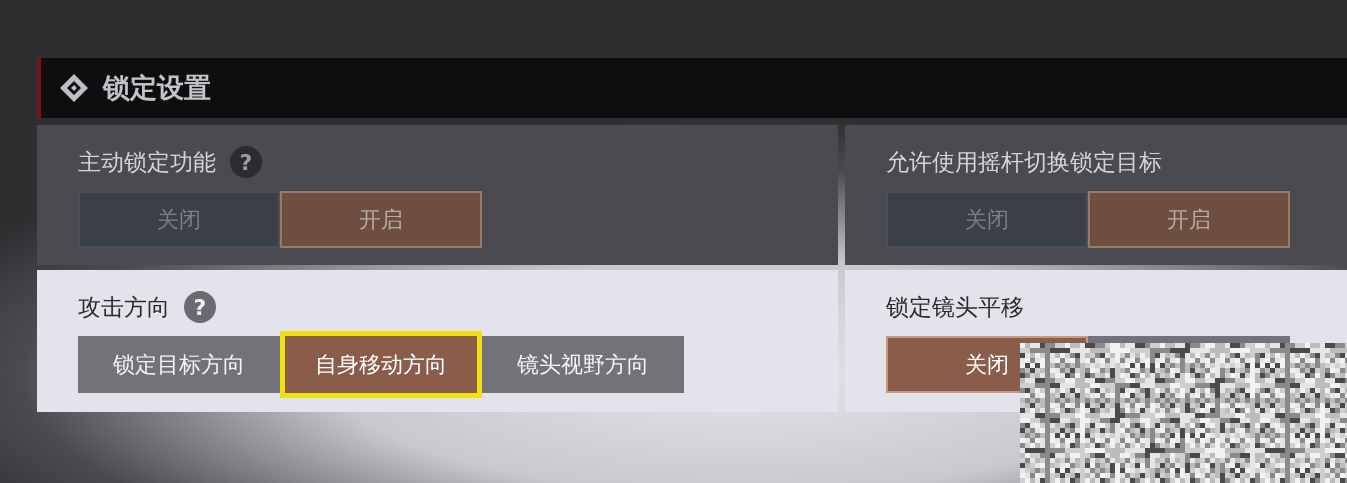 Image resolution: width=1347 pixels, height=483 pixels. Describe the element at coordinates (1024, 162) in the screenshot. I see `setting-label: 允许使用摇杆切换锁定目标` at that location.